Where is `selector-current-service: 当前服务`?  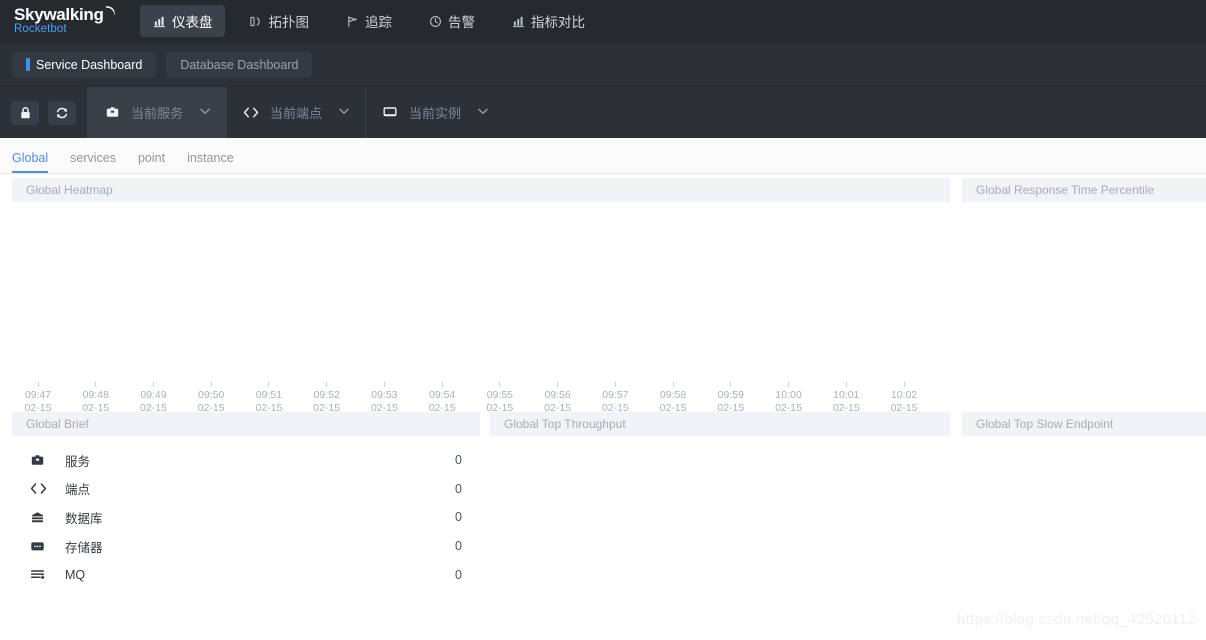 selector-current-service: 当前服务 is located at coordinates (157, 112).